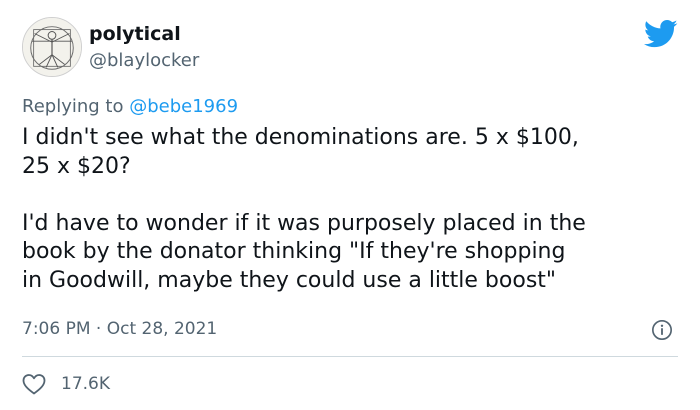  Describe the element at coordinates (662, 330) in the screenshot. I see `info-icon` at that location.